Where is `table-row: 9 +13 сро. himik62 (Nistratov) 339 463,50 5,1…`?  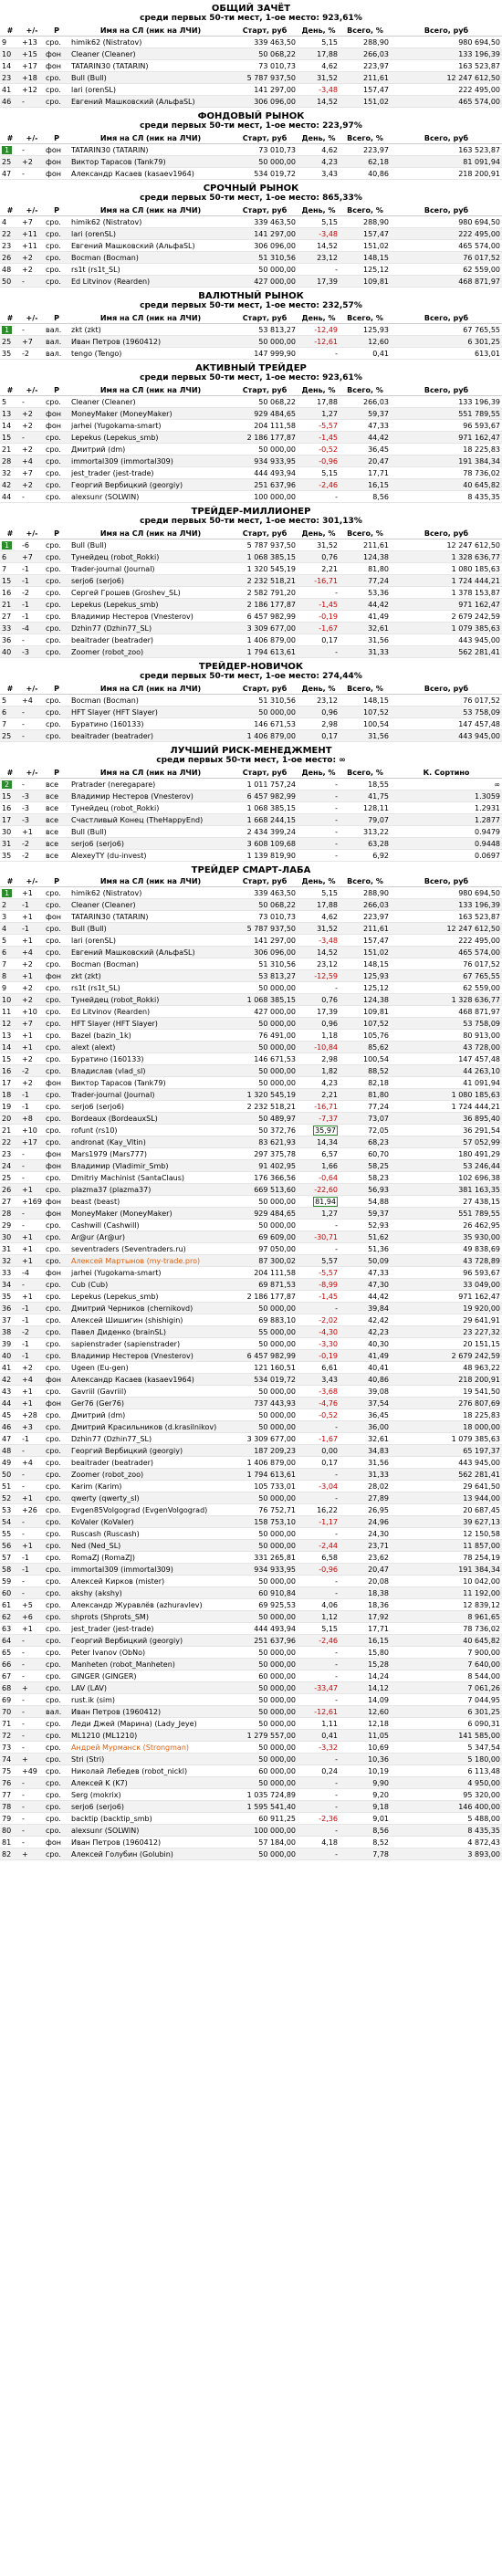
table-row: 9 +13 сро. himik62 (Nistratov) 339 463,50 5,1… is located at coordinates (251, 42).